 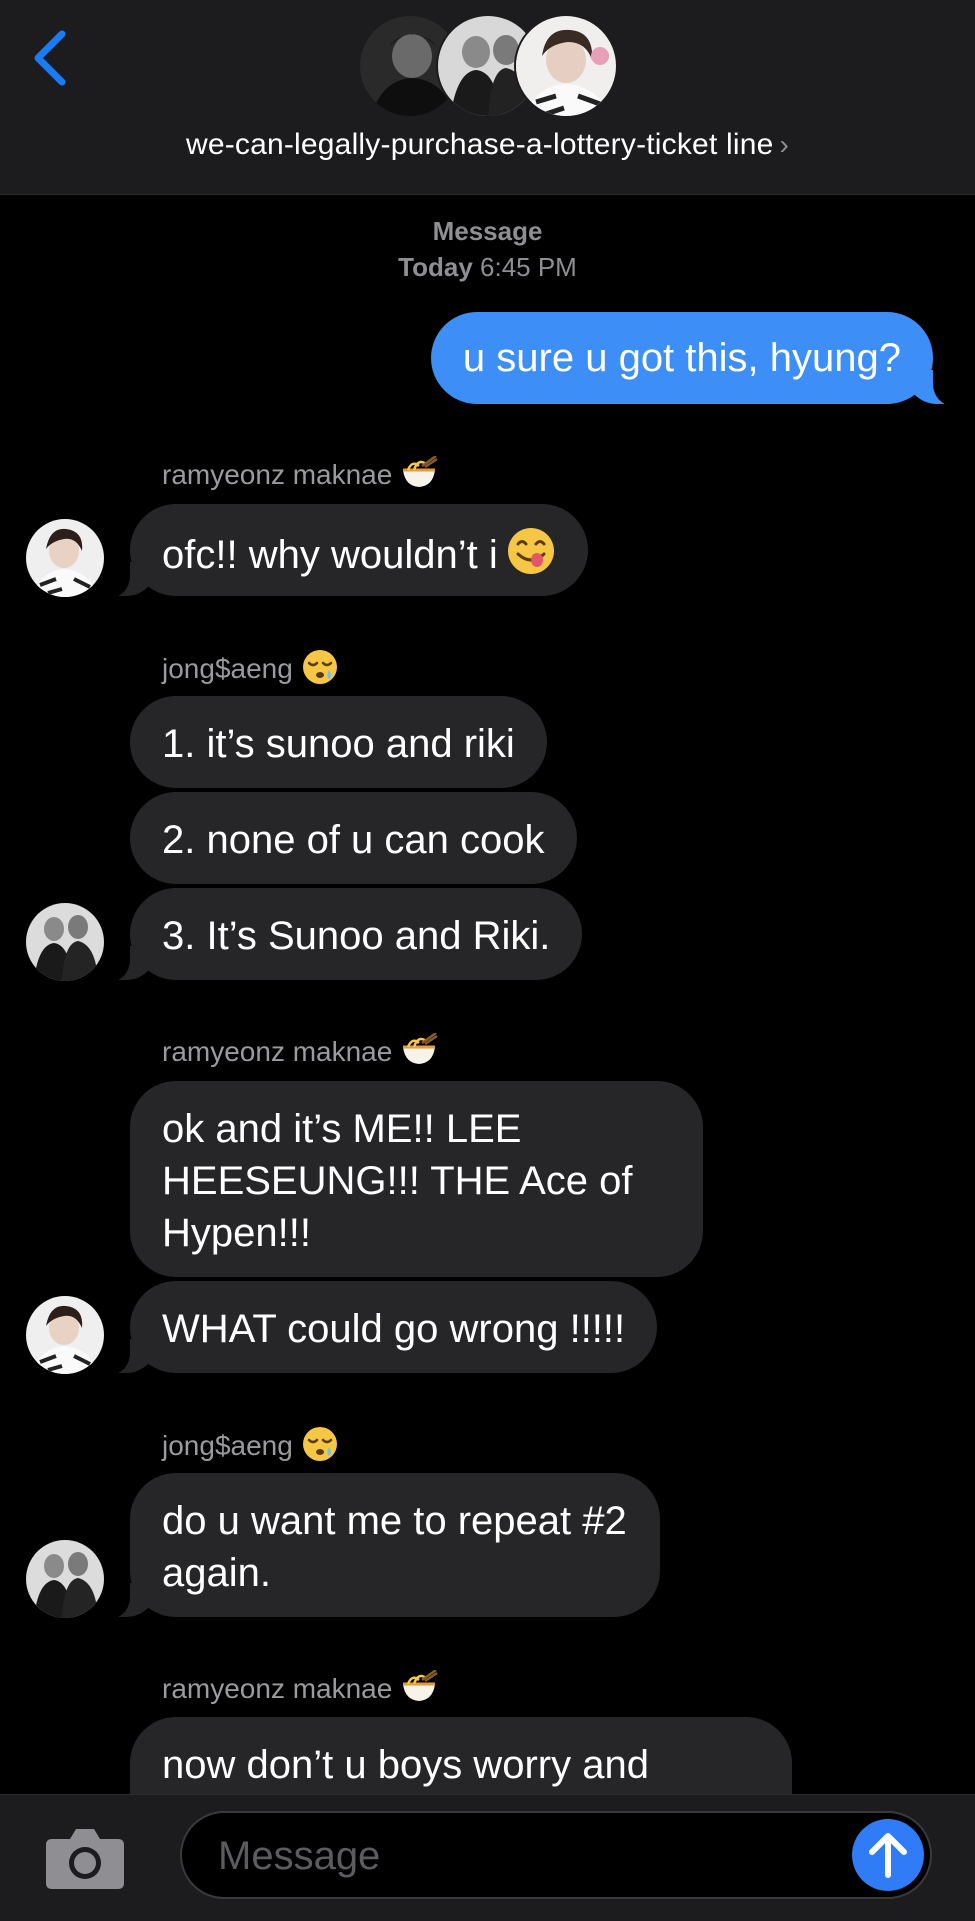 What do you see at coordinates (338, 742) in the screenshot?
I see `incoming-message: 1. it’s sunoo and riki` at bounding box center [338, 742].